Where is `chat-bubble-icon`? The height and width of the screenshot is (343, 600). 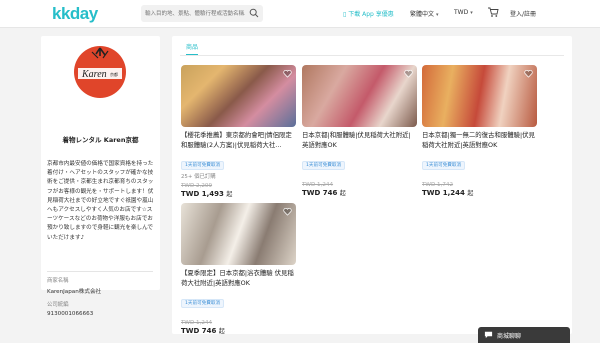
chat-bubble-icon is located at coordinates (488, 335).